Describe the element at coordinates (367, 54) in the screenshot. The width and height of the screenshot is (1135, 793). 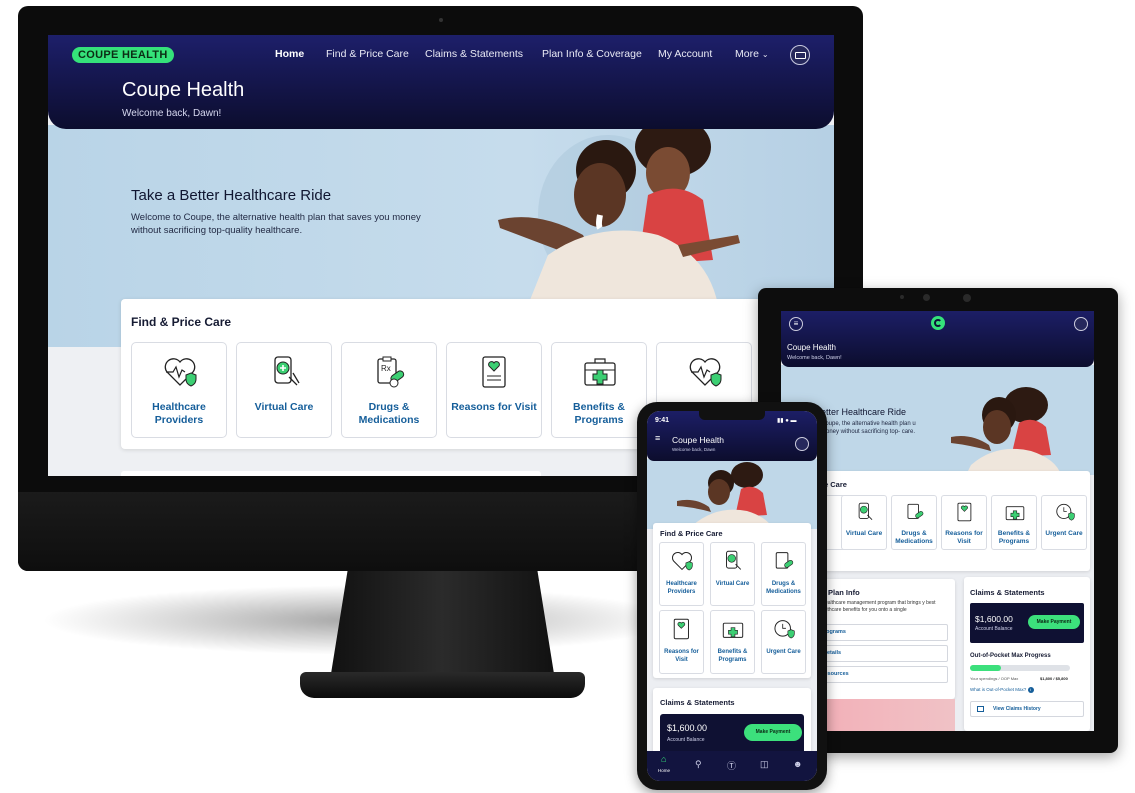
I see `nav-find-price-care: Find & Price Care` at that location.